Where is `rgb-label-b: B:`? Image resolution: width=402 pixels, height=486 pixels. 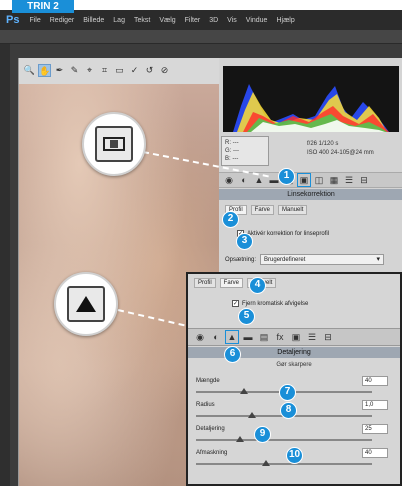 rgb-label-b: B: is located at coordinates (228, 159).